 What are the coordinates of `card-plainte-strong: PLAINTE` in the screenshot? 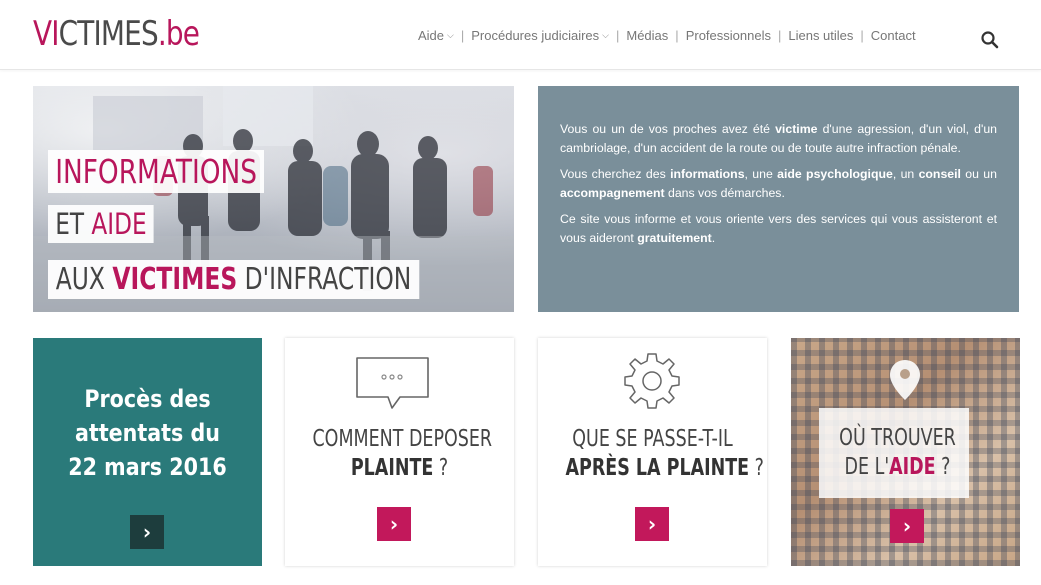 It's located at (392, 468).